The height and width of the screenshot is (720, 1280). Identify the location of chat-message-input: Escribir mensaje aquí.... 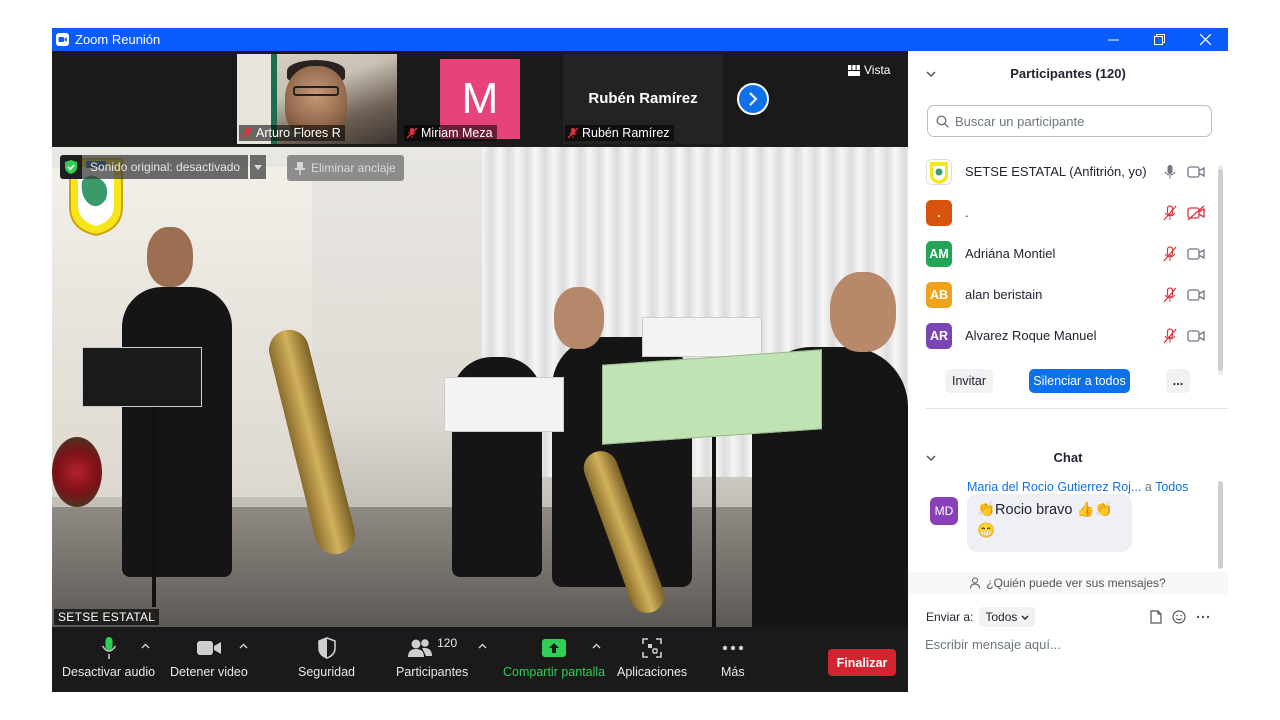
(1070, 644).